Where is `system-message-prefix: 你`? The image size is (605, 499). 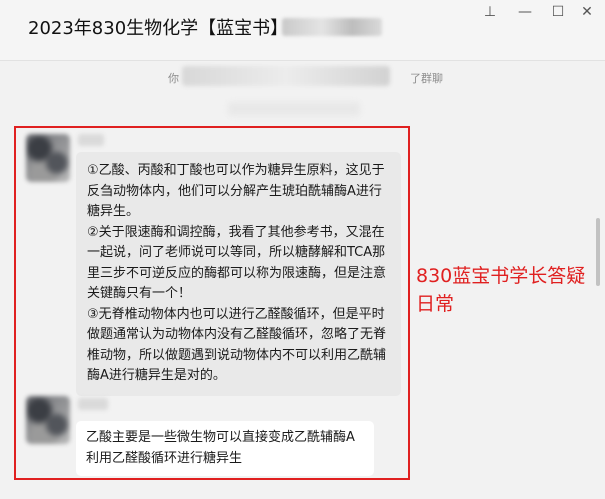
system-message-prefix: 你 is located at coordinates (173, 78).